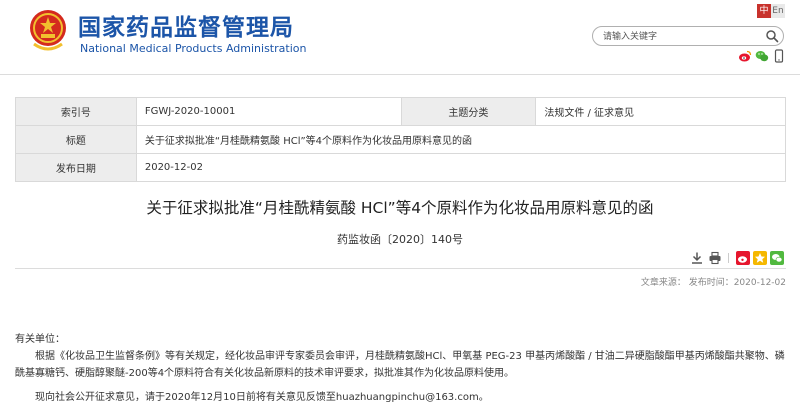 This screenshot has height=418, width=800. Describe the element at coordinates (713, 283) in the screenshot. I see `publish-info: 文章来源： 发布时间：2020-12-02` at that location.